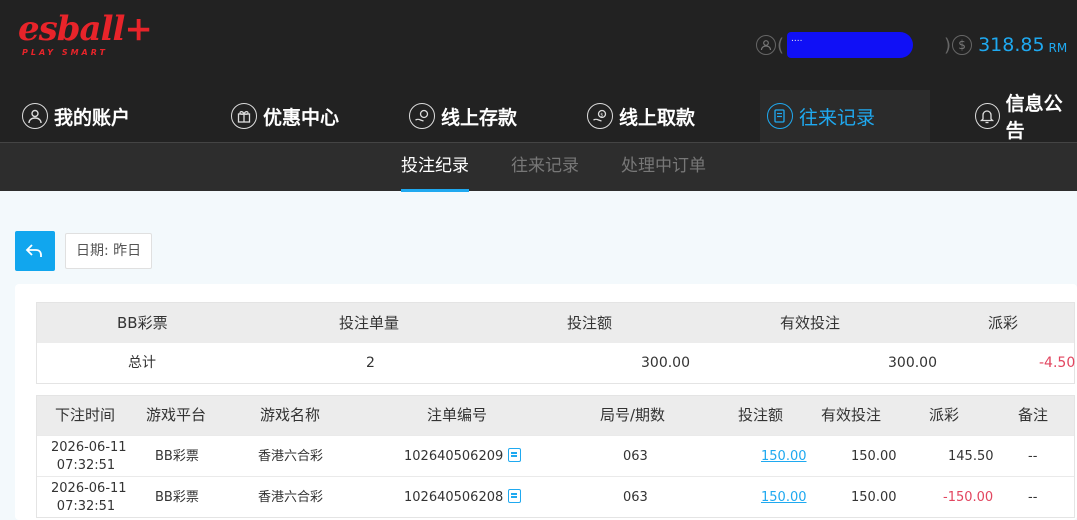 Image resolution: width=1077 pixels, height=520 pixels. I want to click on summary-total-valid: 300.00, so click(912, 363).